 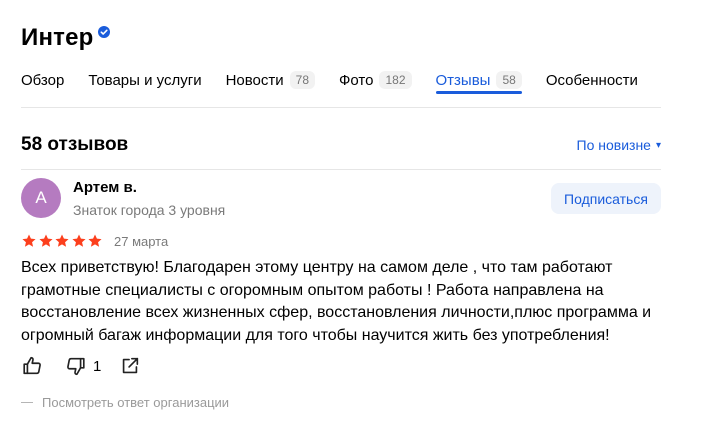 I want to click on share-button, so click(x=130, y=366).